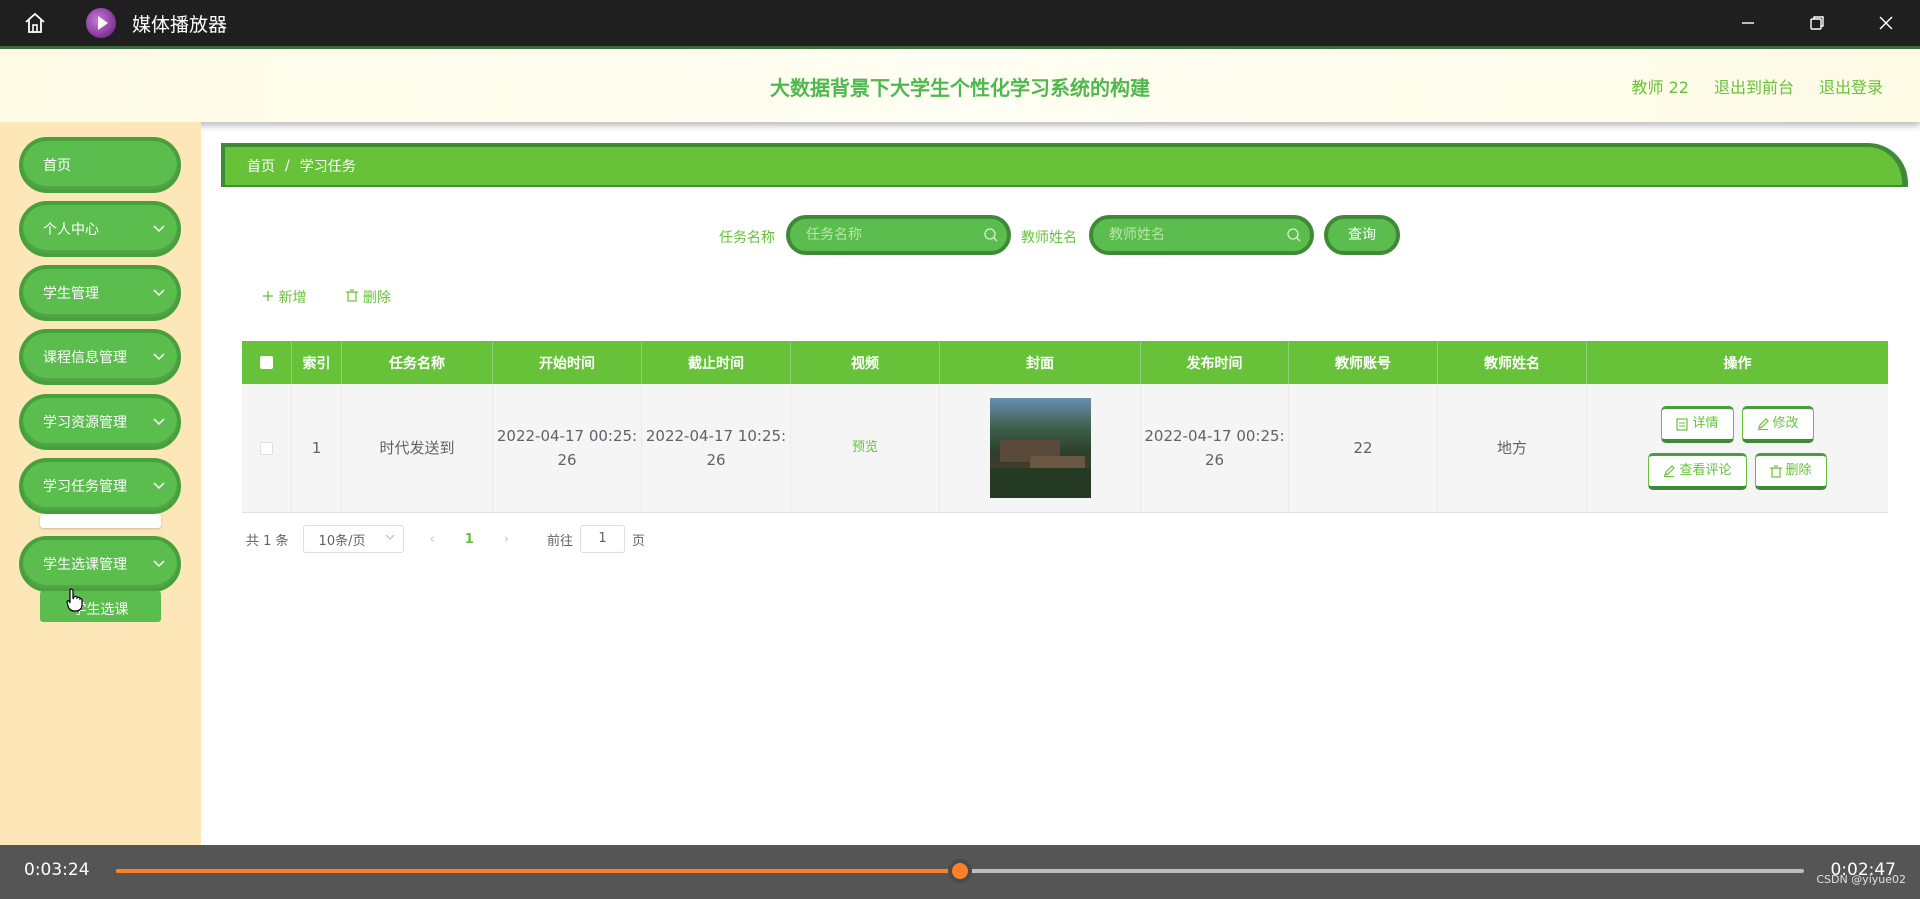 Image resolution: width=1920 pixels, height=899 pixels. I want to click on submenu-item-course-selection: 学生选课, so click(100, 606).